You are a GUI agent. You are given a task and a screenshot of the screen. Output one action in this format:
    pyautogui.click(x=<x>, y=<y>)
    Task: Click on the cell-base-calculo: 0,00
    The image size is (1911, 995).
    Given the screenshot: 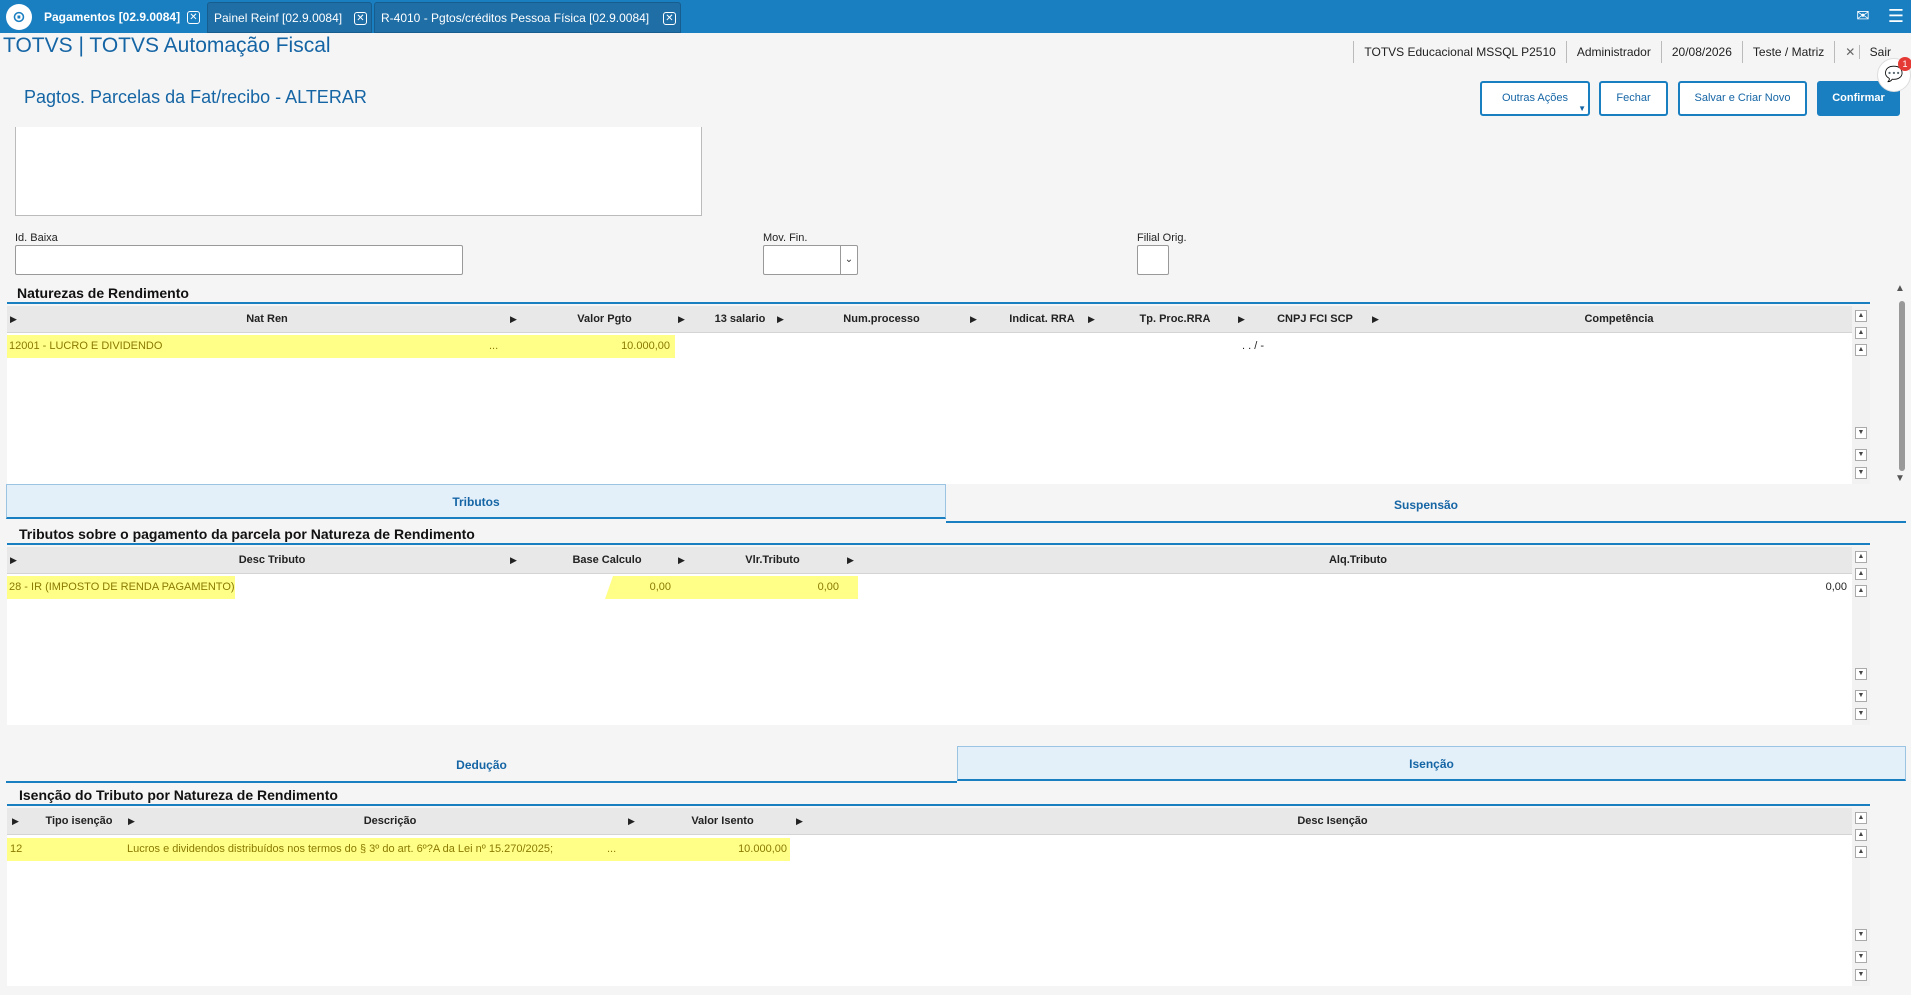 What is the action you would take?
    pyautogui.click(x=639, y=587)
    